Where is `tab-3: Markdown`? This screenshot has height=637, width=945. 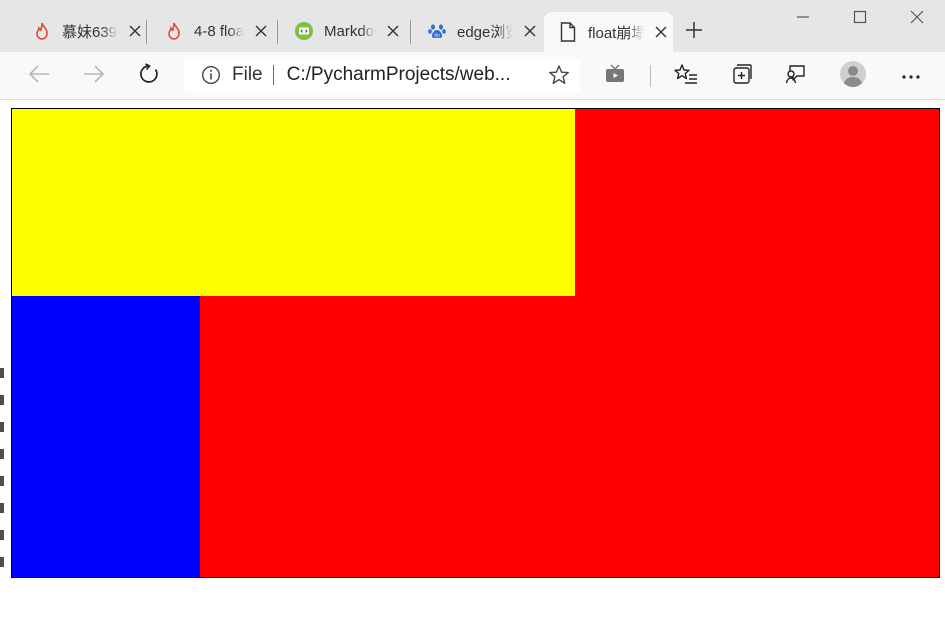 tab-3: Markdown is located at coordinates (343, 31).